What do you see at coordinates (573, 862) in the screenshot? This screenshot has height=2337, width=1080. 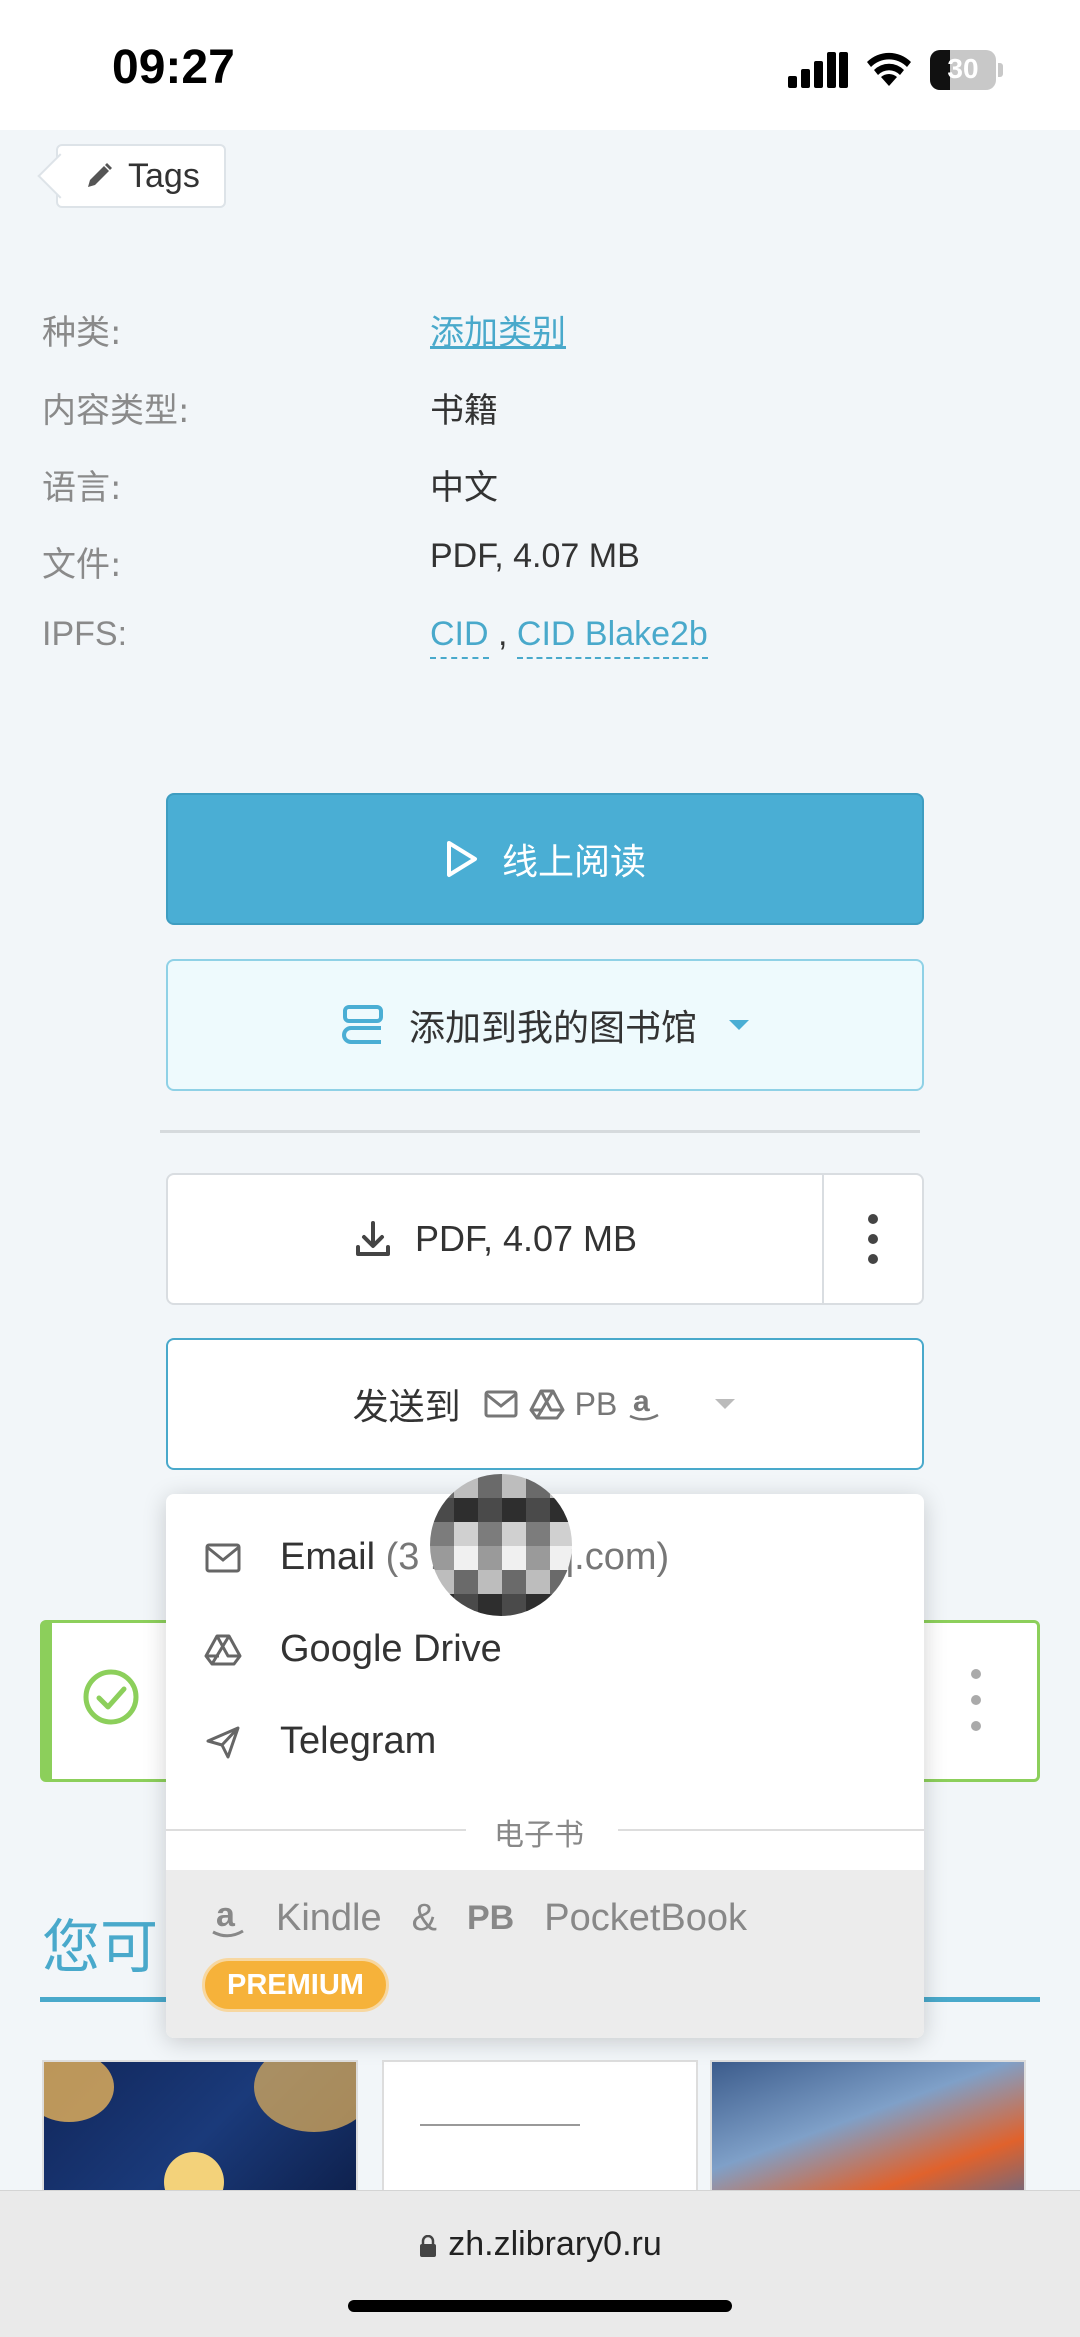 I see `read-online-label: 线上阅读` at bounding box center [573, 862].